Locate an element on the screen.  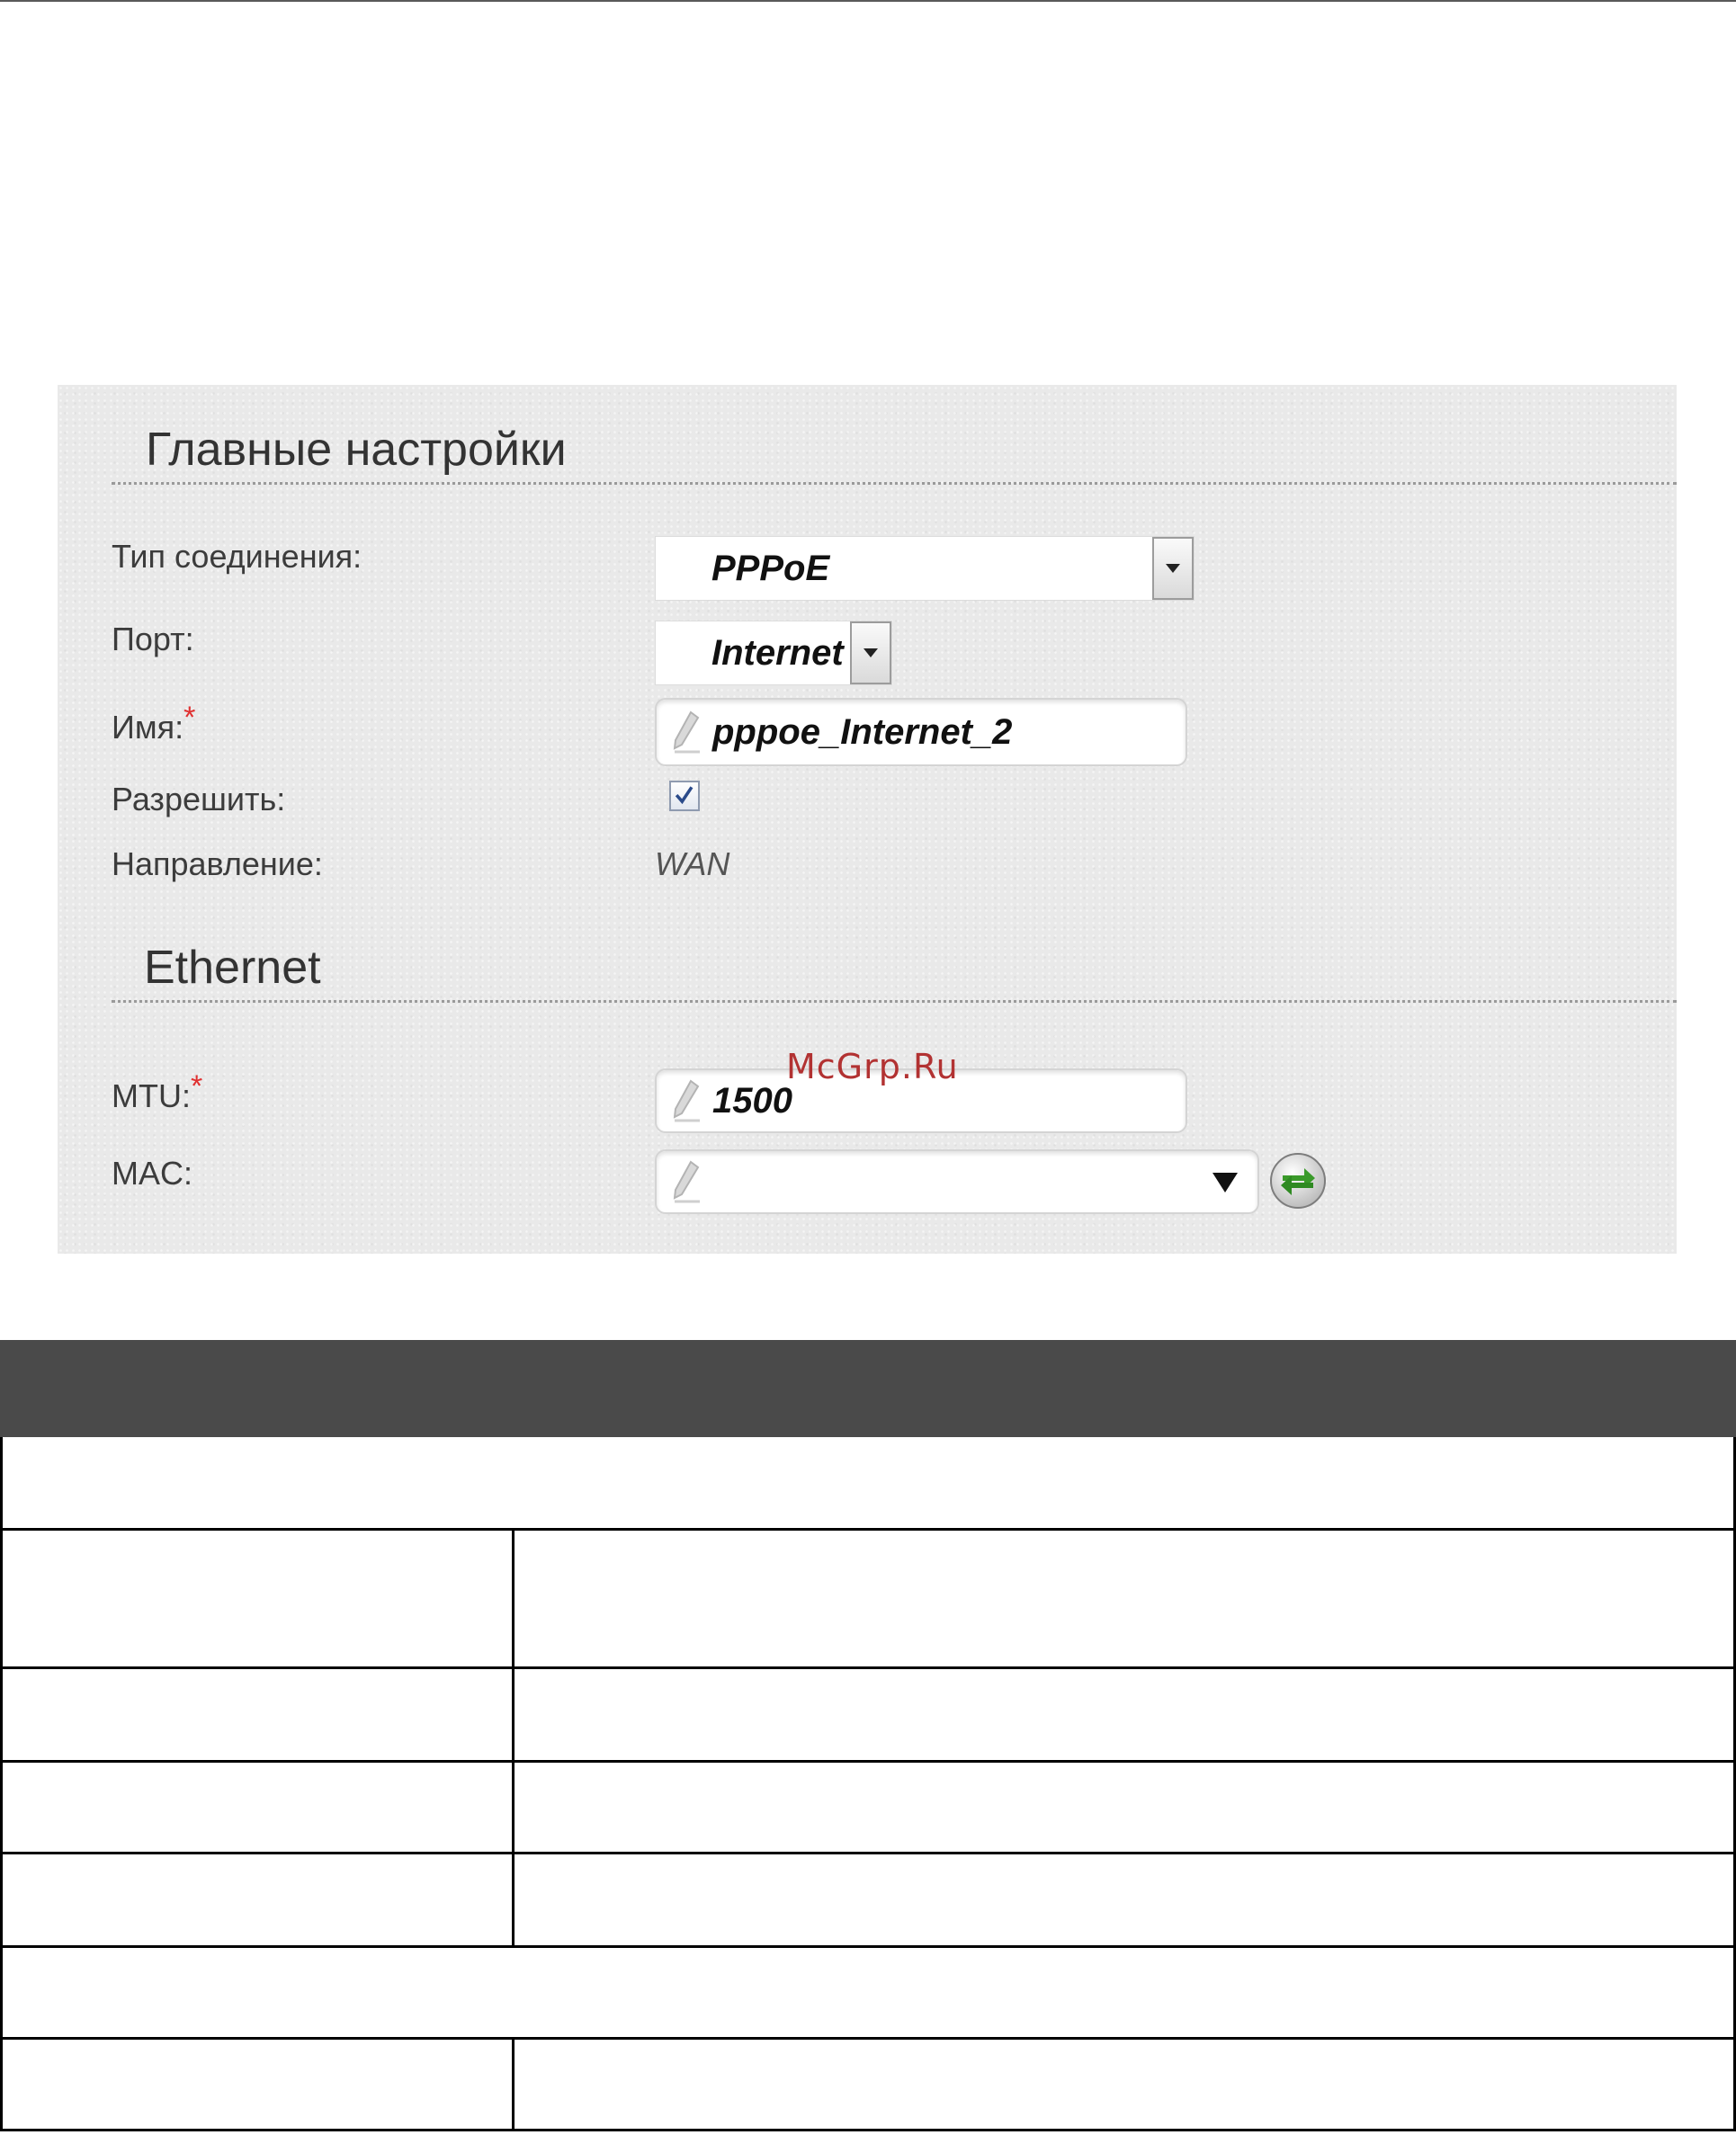
refresh-arrows-icon is located at coordinates (1298, 1180).